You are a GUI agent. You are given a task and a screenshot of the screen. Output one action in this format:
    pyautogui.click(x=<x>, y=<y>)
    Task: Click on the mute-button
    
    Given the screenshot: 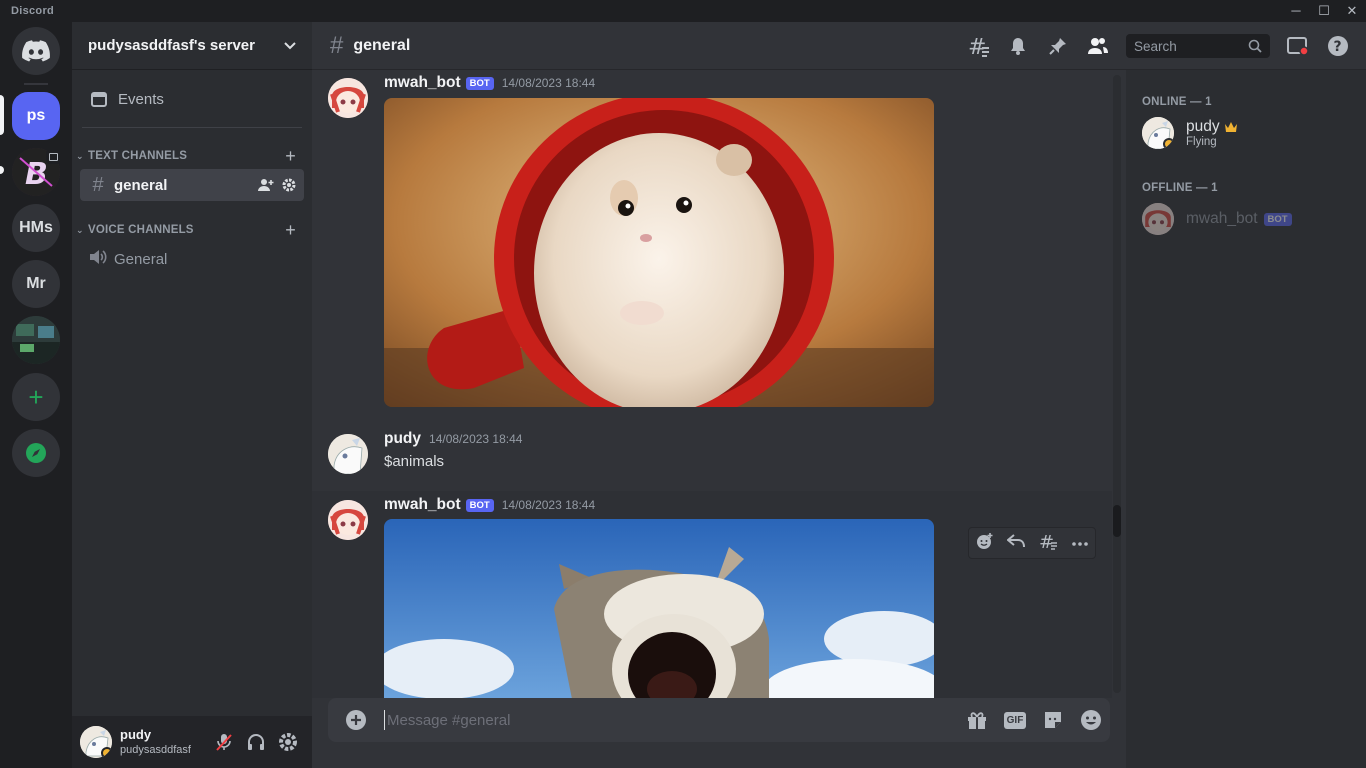 What is the action you would take?
    pyautogui.click(x=224, y=742)
    